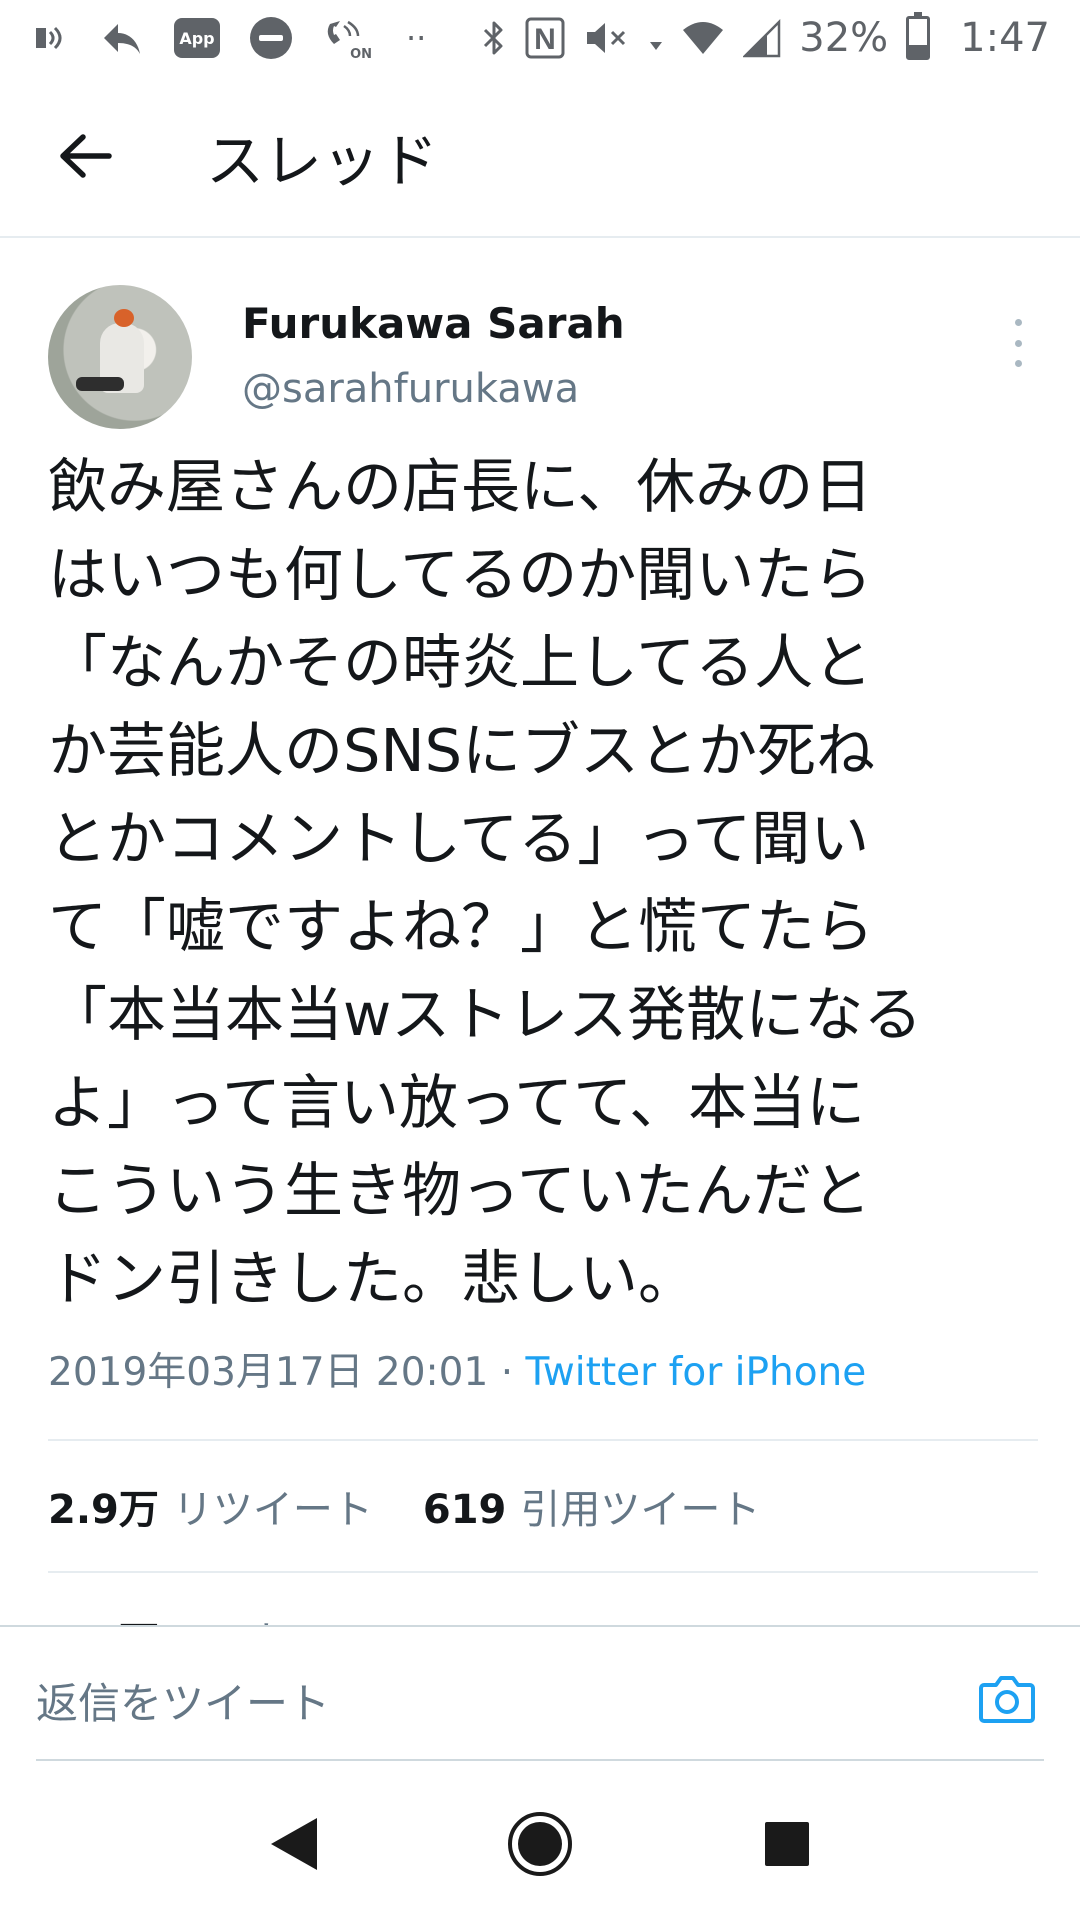 The width and height of the screenshot is (1080, 1920). Describe the element at coordinates (322, 161) in the screenshot. I see `page-title: スレッド` at that location.